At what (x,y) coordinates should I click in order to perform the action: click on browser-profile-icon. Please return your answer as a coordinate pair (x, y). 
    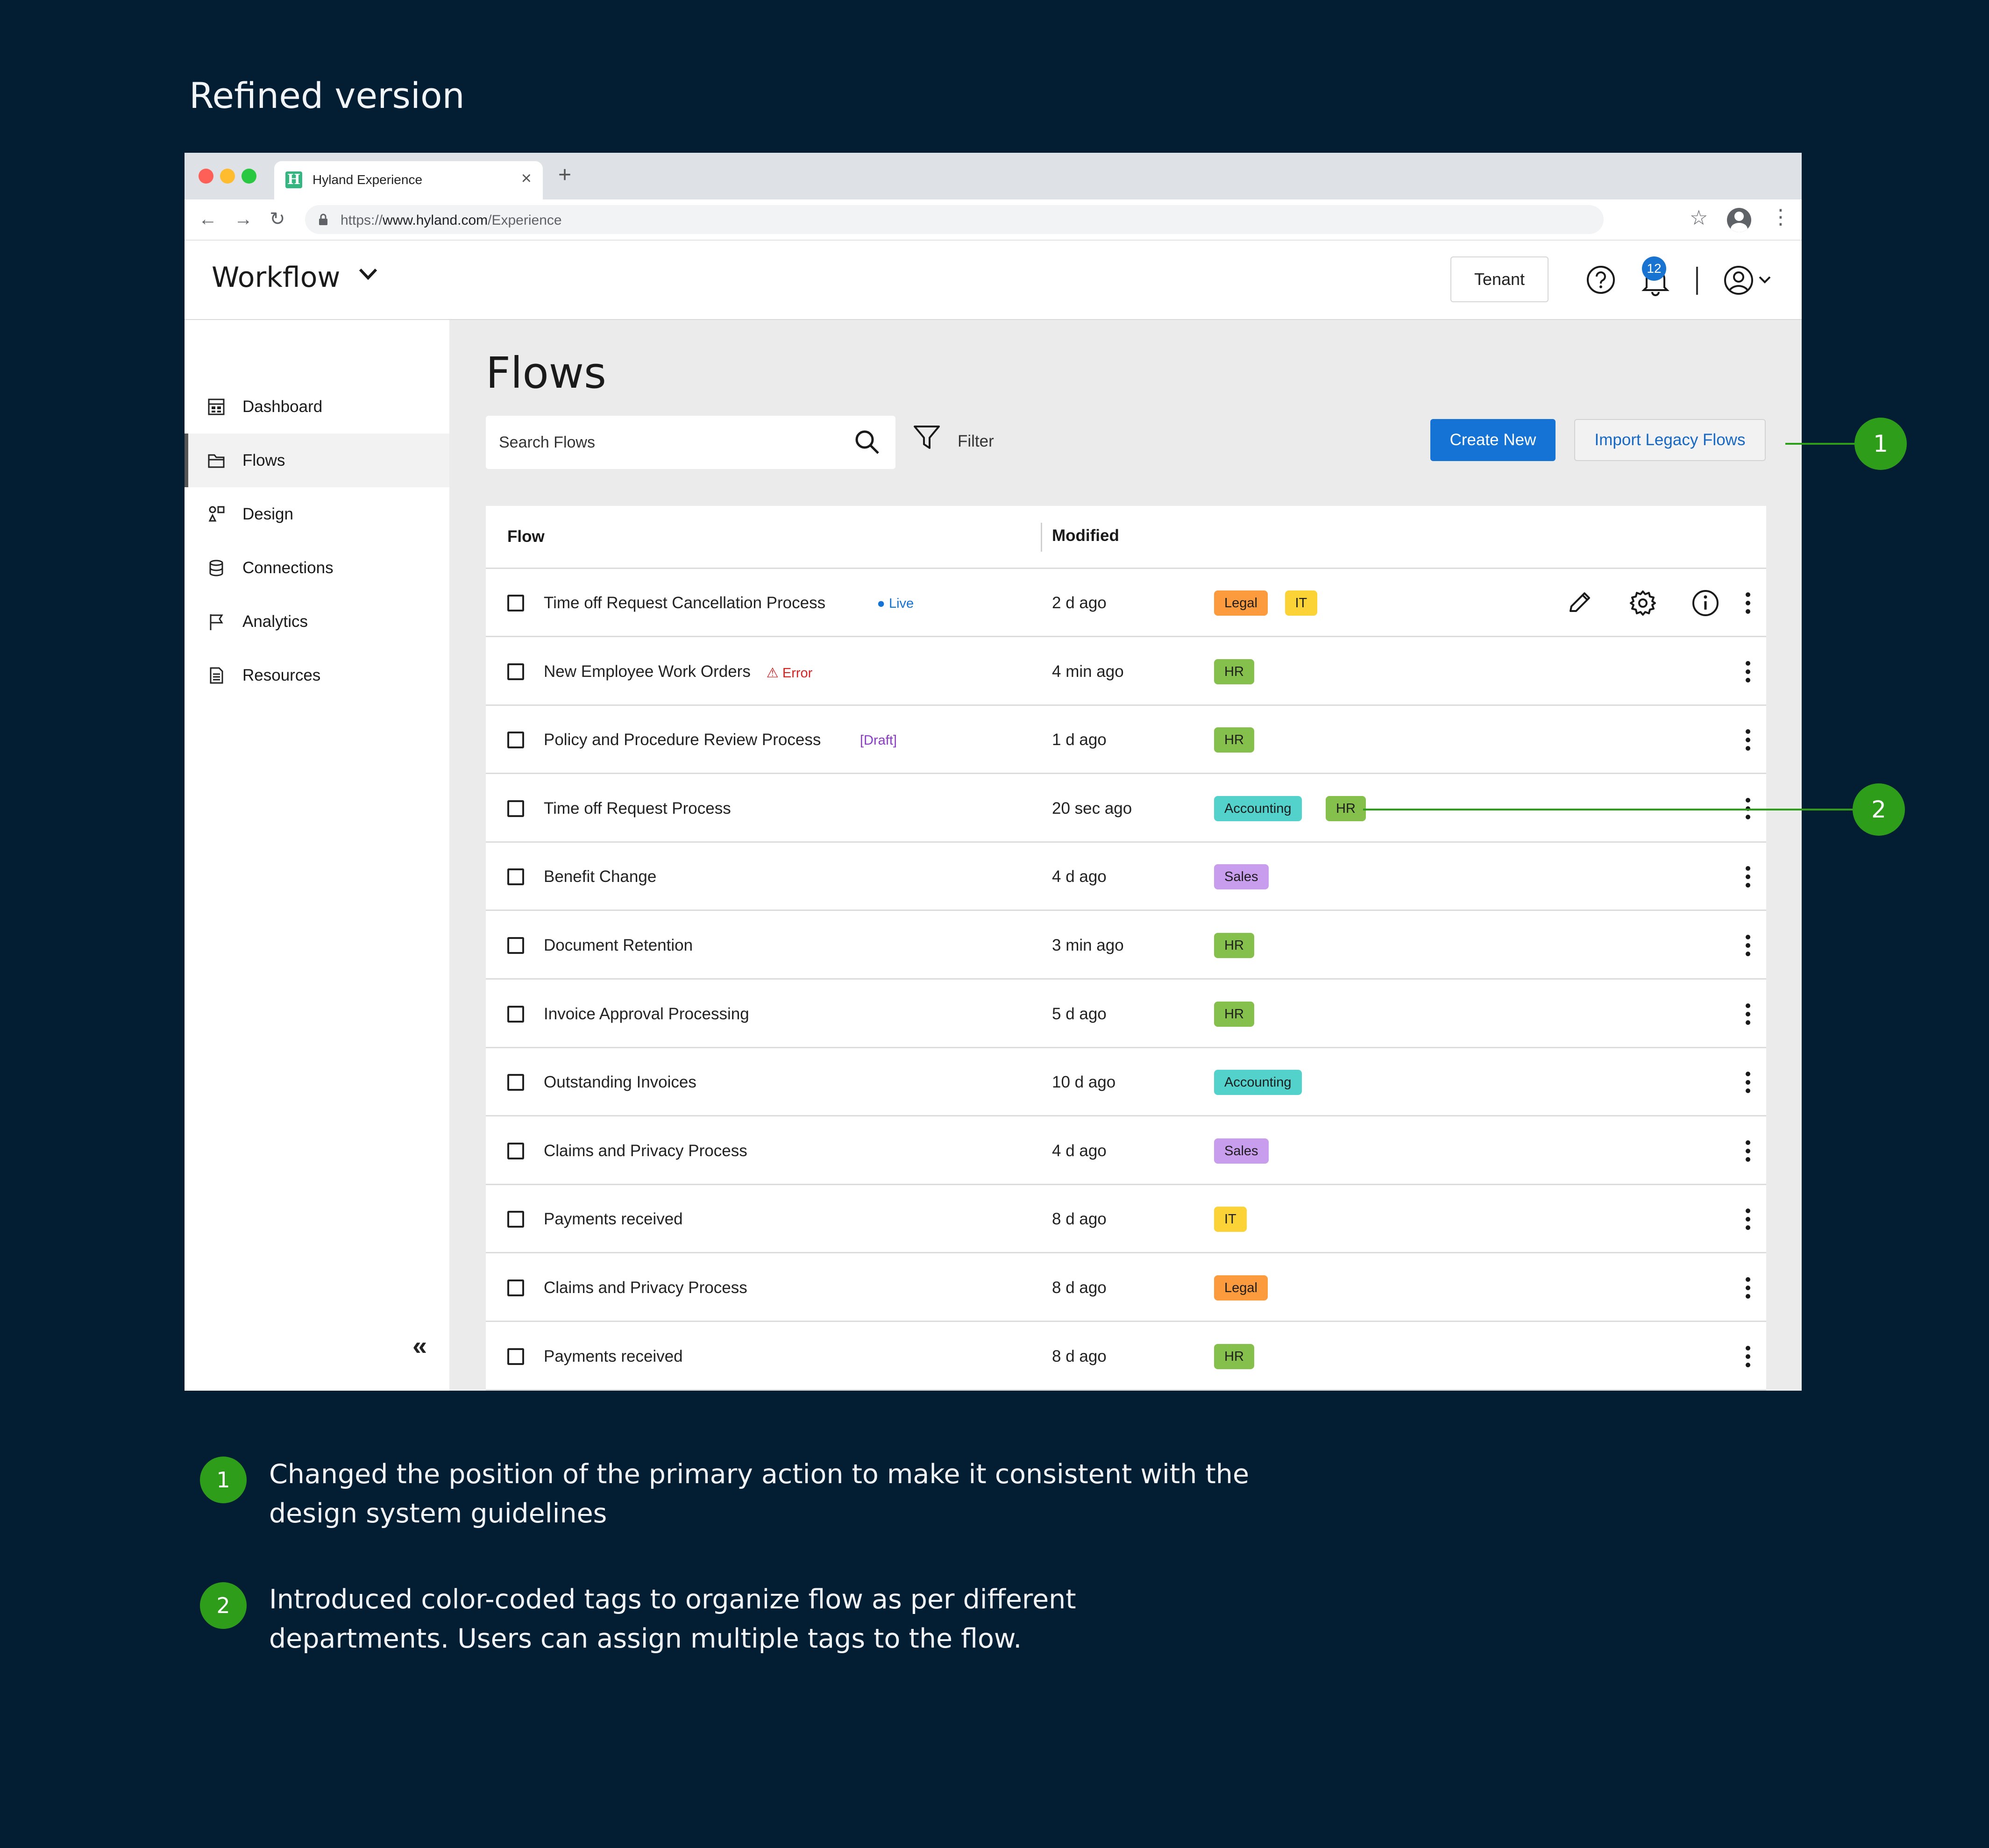
    Looking at the image, I should click on (1739, 220).